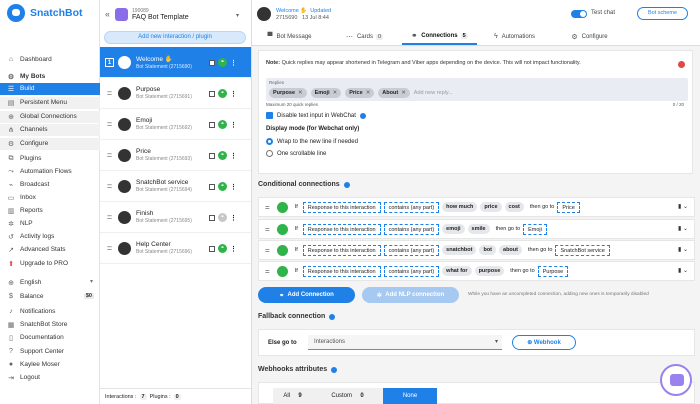 The height and width of the screenshot is (404, 700). Describe the element at coordinates (50, 224) in the screenshot. I see `sidebar-item-nlp: ✲ NLP` at that location.